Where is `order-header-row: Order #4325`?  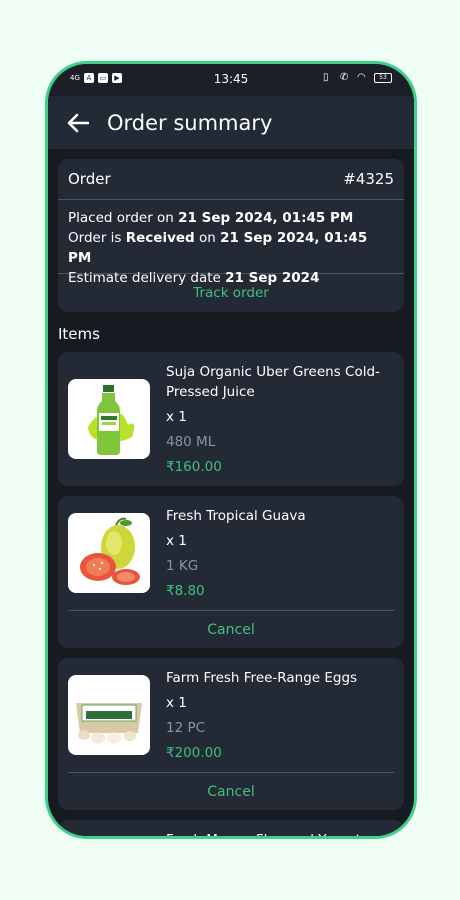
order-header-row: Order #4325 is located at coordinates (231, 179).